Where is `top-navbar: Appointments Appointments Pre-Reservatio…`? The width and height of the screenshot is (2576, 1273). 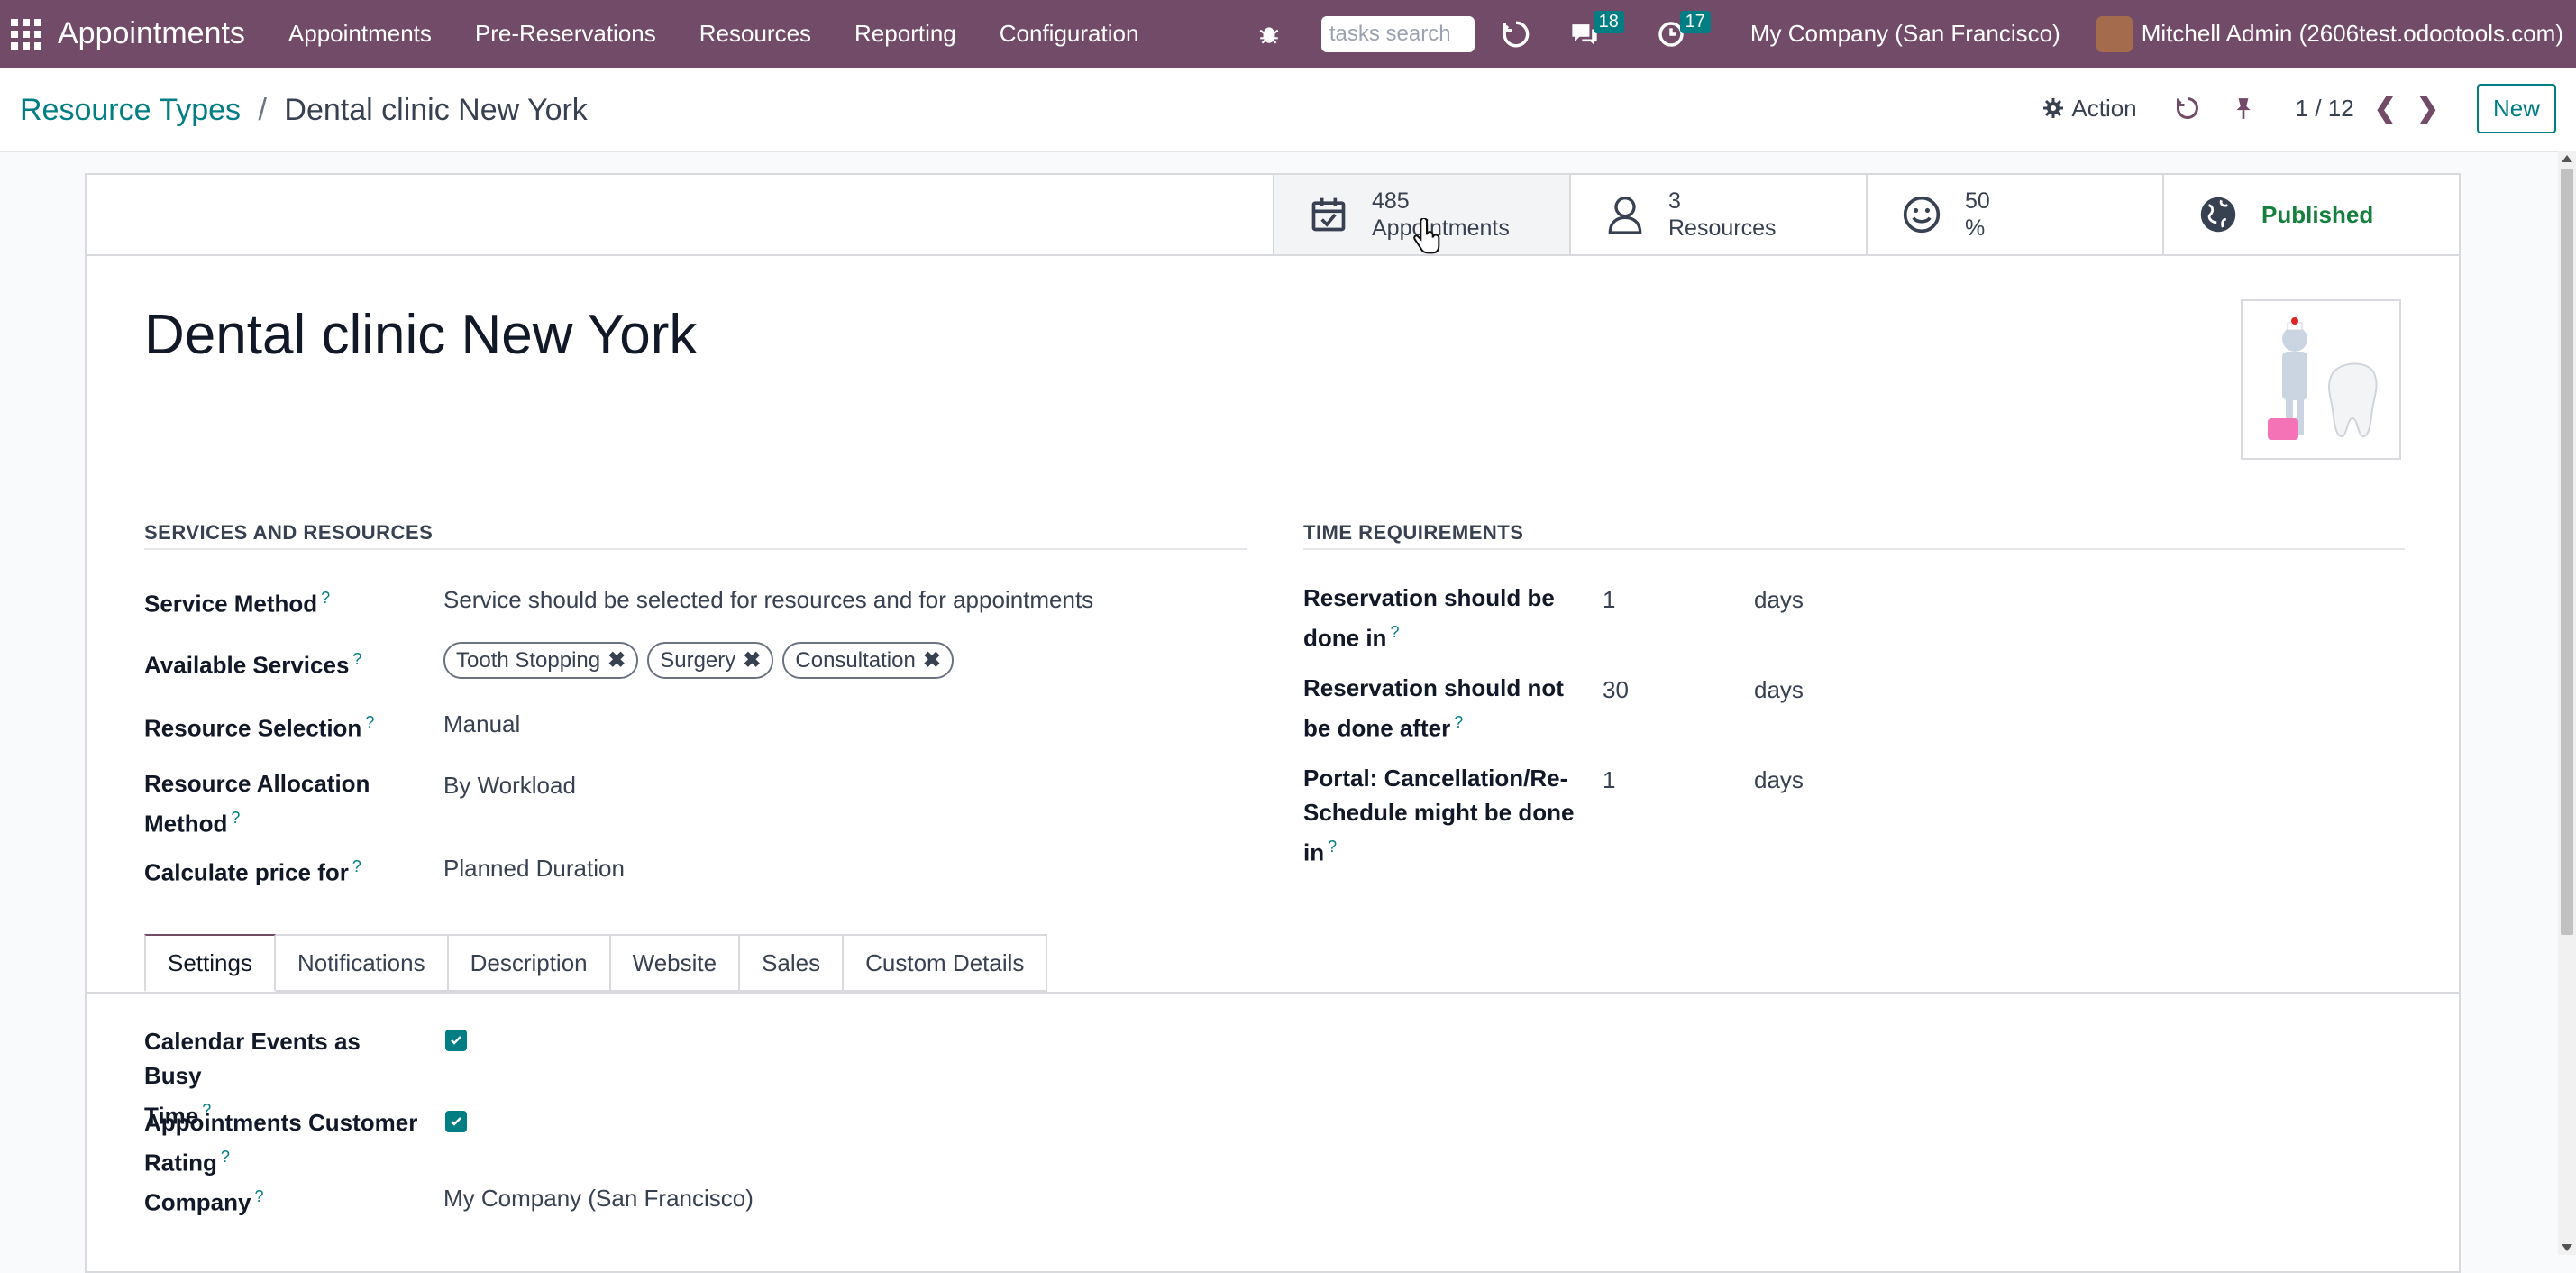 top-navbar: Appointments Appointments Pre-Reservatio… is located at coordinates (1288, 34).